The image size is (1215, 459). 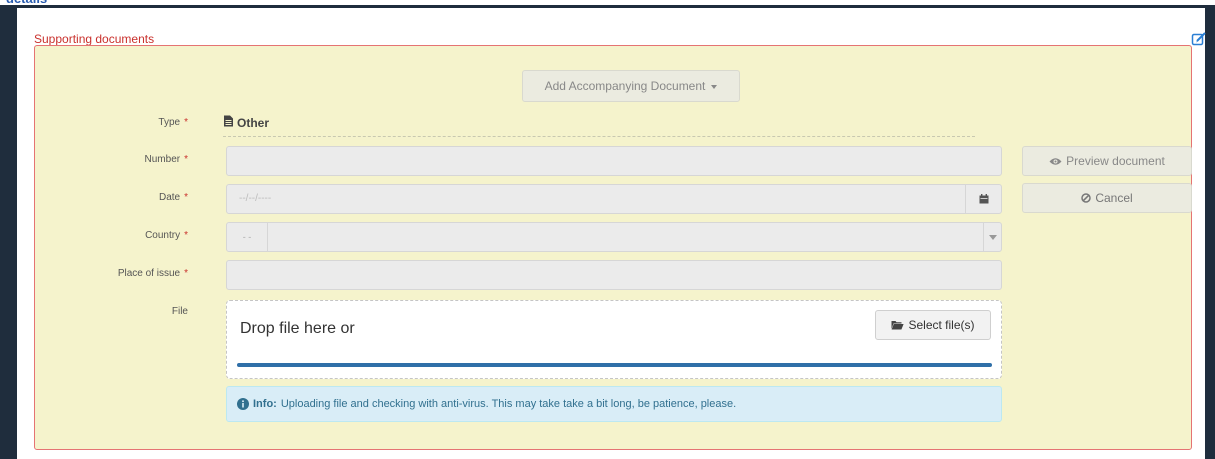 I want to click on window-frame-right, so click(x=1210, y=232).